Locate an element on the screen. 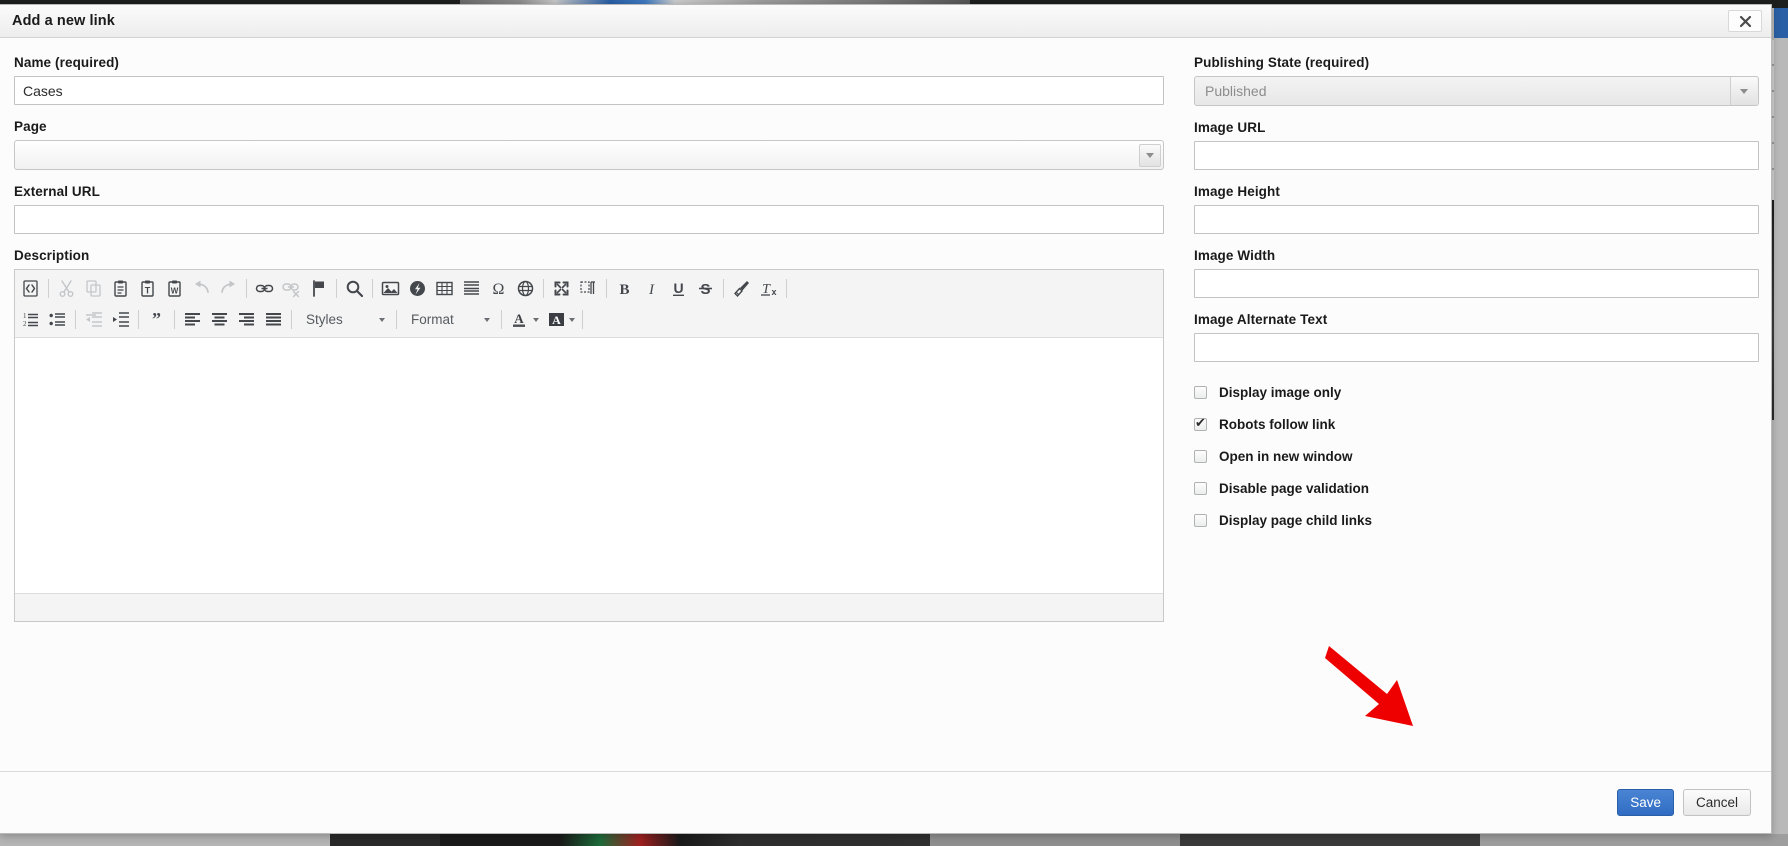 Image resolution: width=1788 pixels, height=846 pixels. publishing-state-label: Publishing State (required) is located at coordinates (1282, 62).